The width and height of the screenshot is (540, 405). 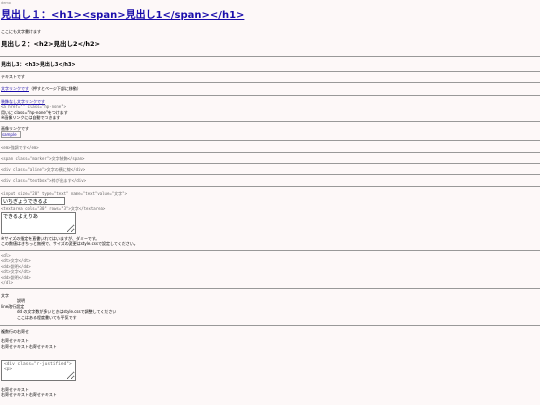 What do you see at coordinates (21, 31) in the screenshot?
I see `paragraph-1: ここにも文字書けます` at bounding box center [21, 31].